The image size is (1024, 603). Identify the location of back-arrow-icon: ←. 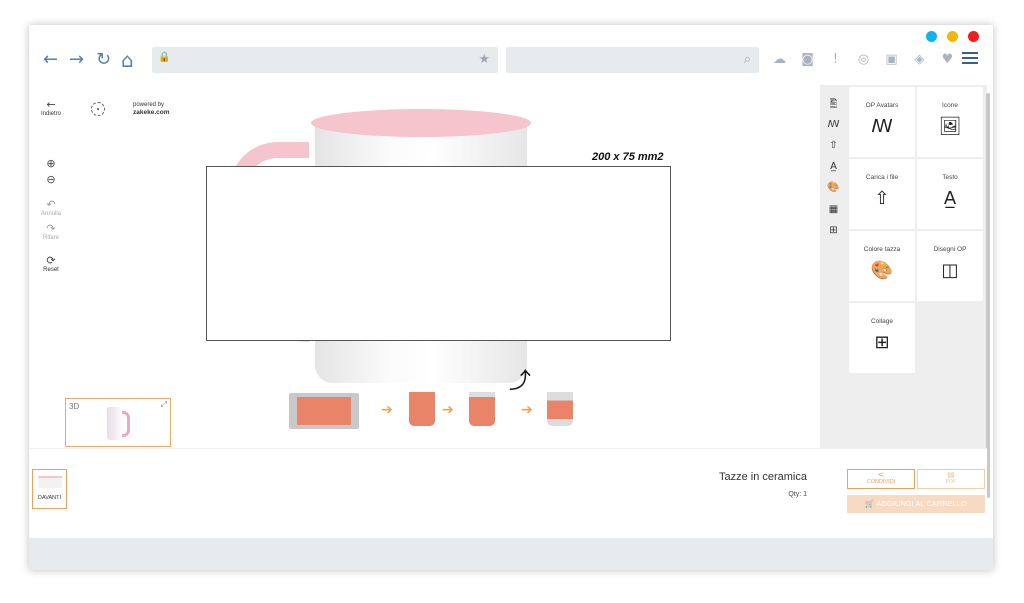
(50, 60).